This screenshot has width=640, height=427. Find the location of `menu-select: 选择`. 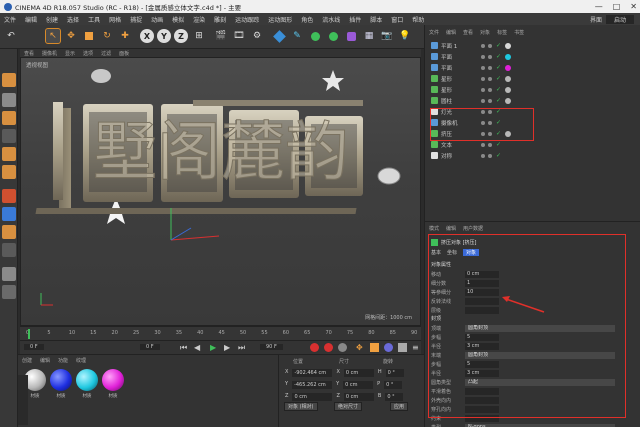

menu-select: 选择 is located at coordinates (73, 19).